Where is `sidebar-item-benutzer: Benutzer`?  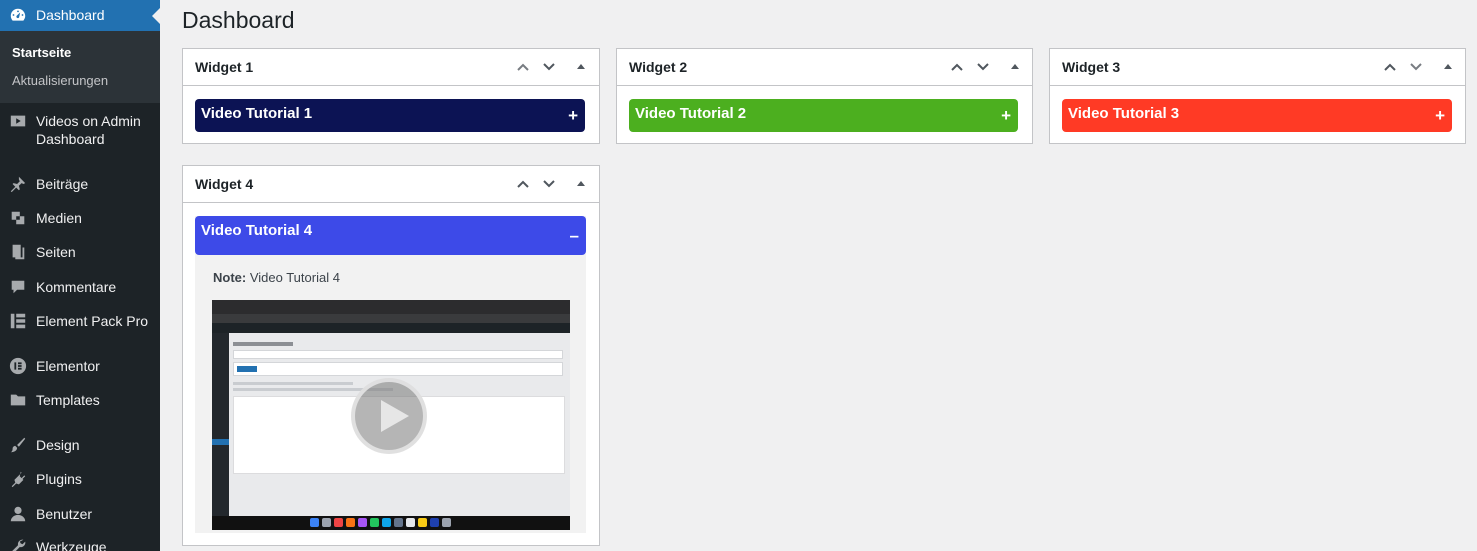
sidebar-item-benutzer: Benutzer is located at coordinates (80, 514).